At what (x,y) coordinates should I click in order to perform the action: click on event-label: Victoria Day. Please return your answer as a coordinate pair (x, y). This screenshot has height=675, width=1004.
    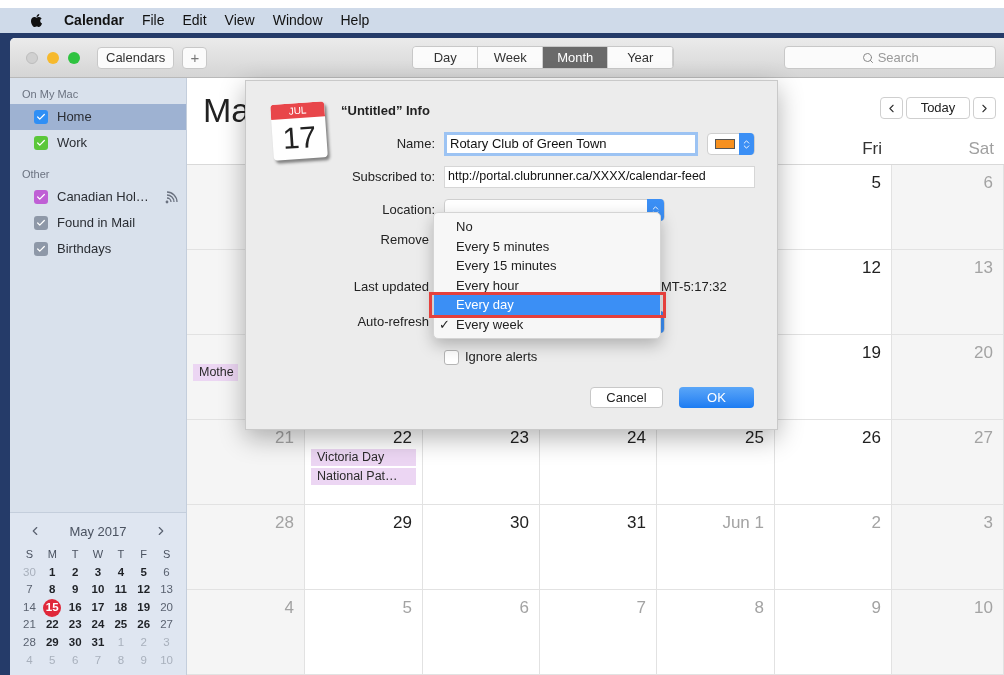
    Looking at the image, I should click on (363, 457).